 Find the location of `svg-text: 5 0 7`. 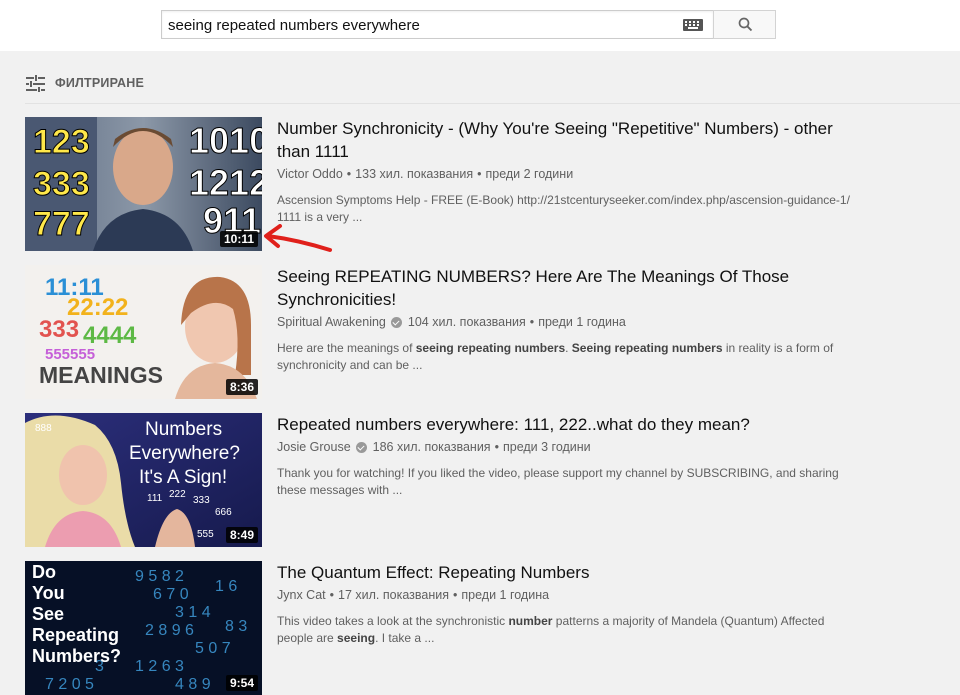

svg-text: 5 0 7 is located at coordinates (213, 648).